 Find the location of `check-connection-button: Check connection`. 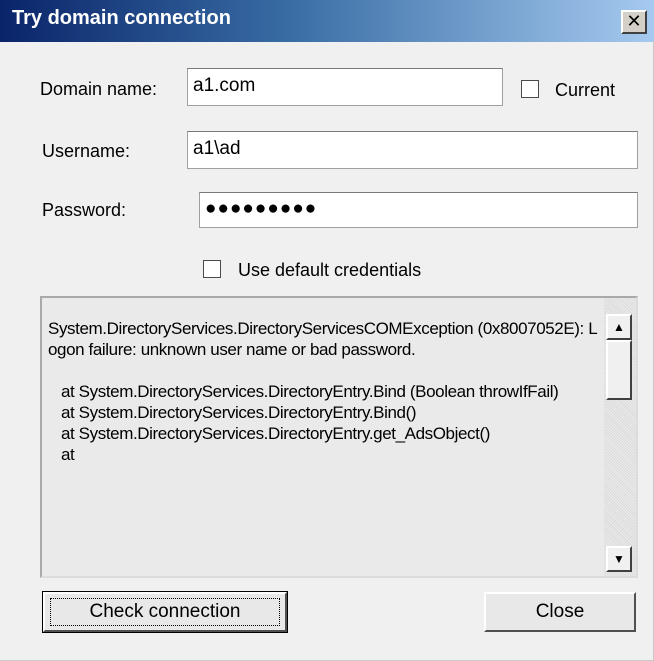

check-connection-button: Check connection is located at coordinates (165, 612).